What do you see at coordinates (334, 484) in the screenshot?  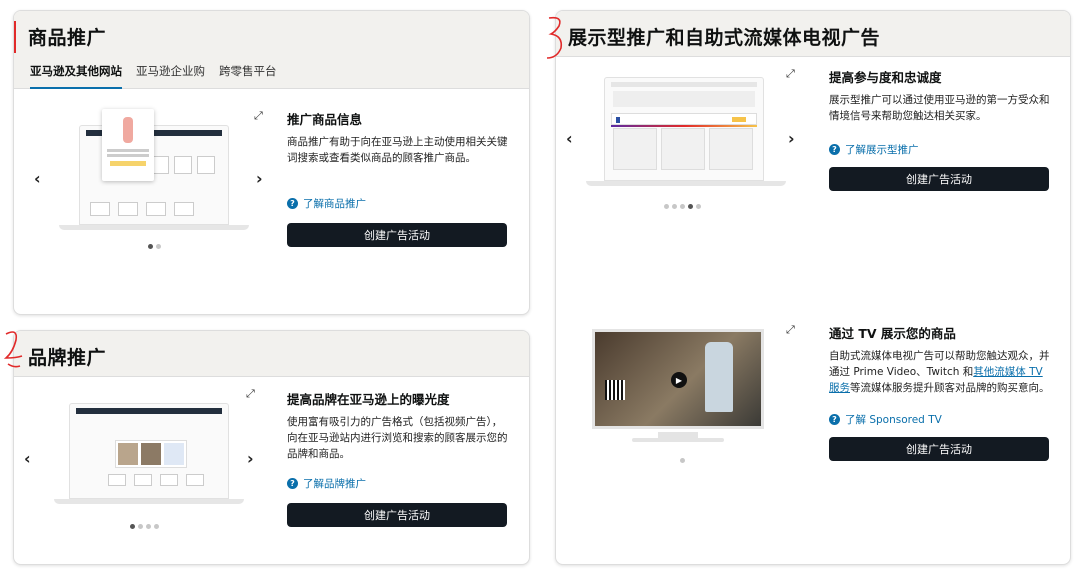 I see `learn-link-label: 了解品牌推广` at bounding box center [334, 484].